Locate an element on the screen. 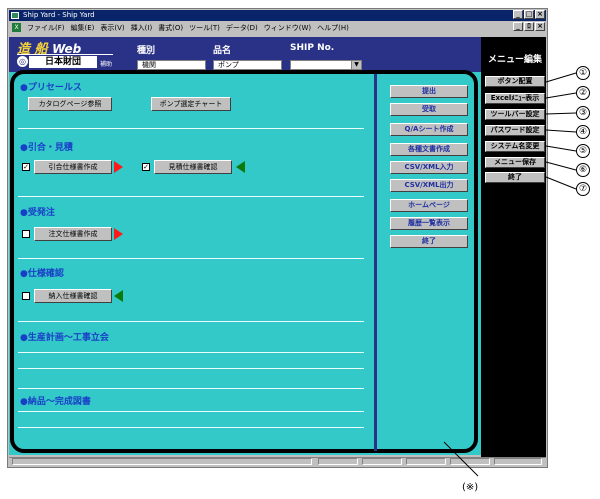 This screenshot has height=499, width=600. callout-5: ⑤ is located at coordinates (583, 151).